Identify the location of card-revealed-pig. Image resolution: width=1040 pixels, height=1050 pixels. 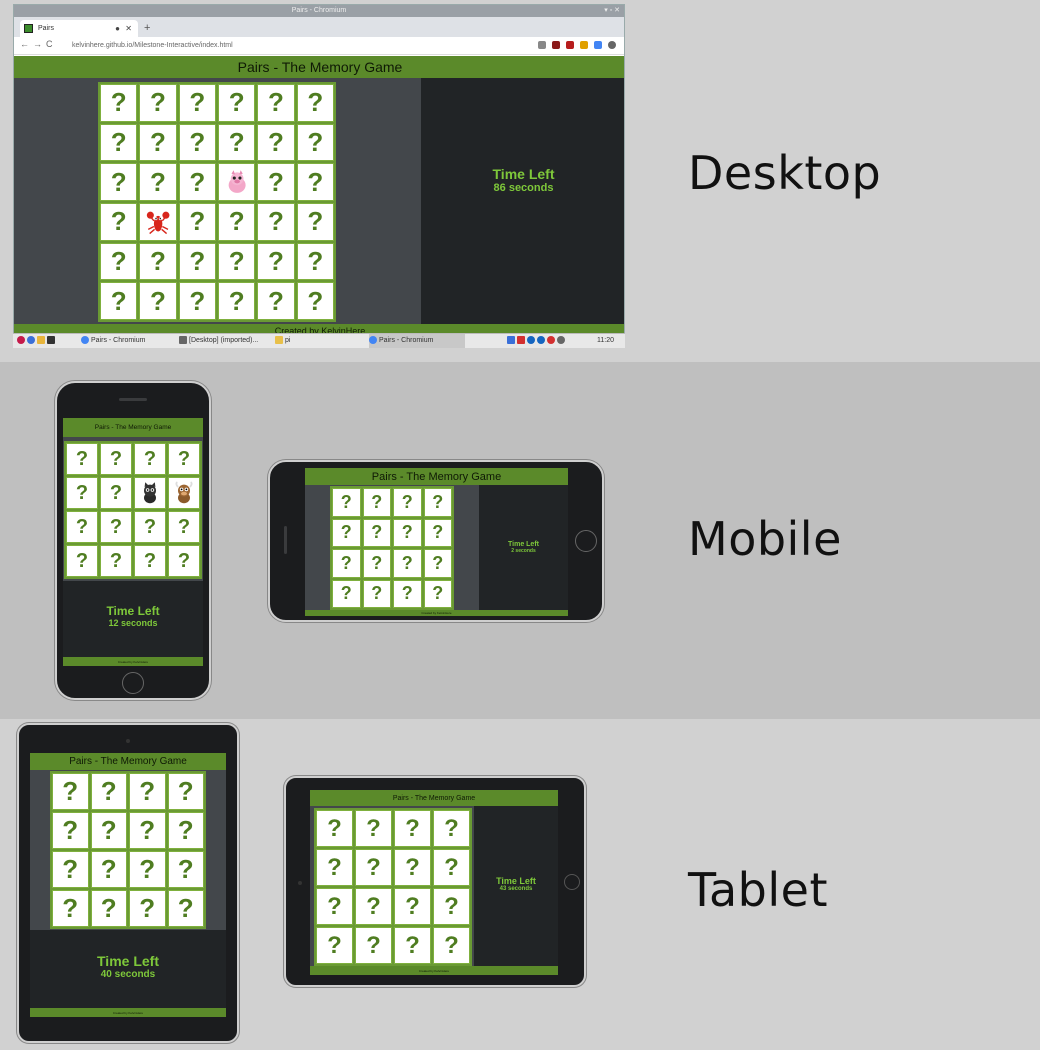
(236, 182).